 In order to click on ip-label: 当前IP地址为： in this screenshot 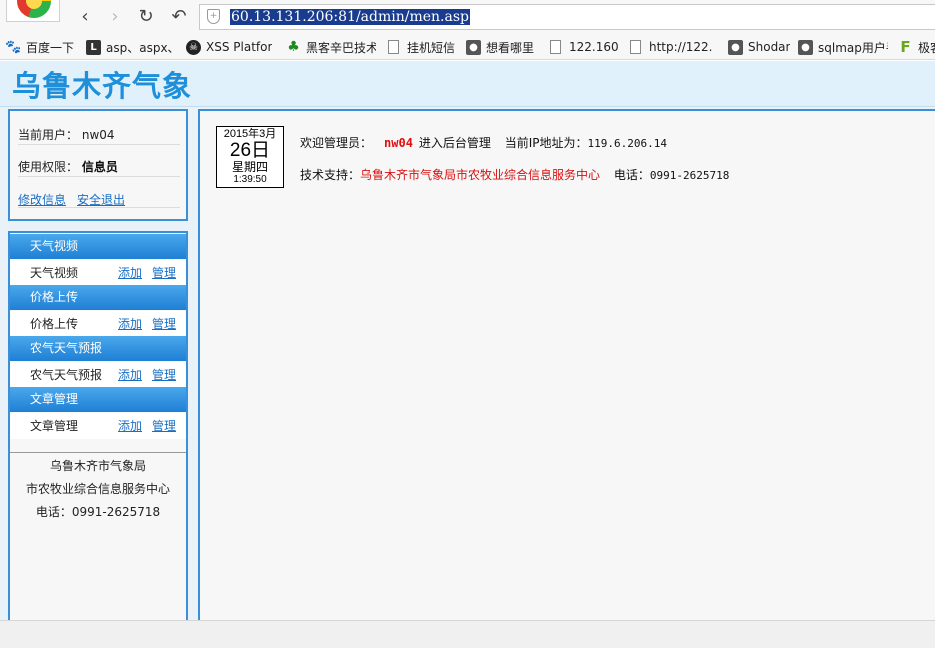, I will do `click(546, 143)`.